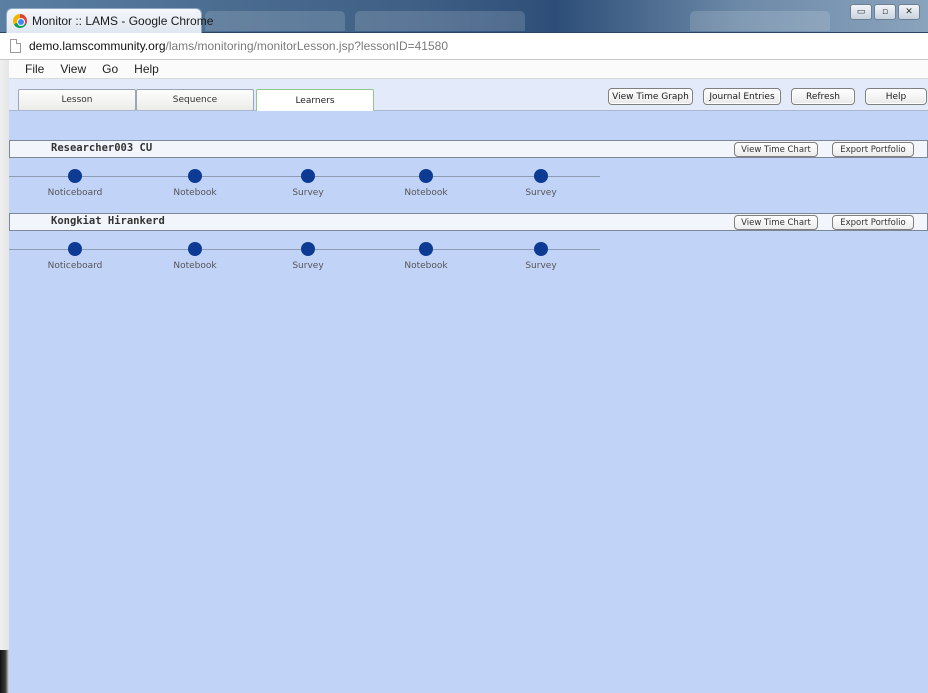 The height and width of the screenshot is (693, 928). Describe the element at coordinates (650, 96) in the screenshot. I see `view-time-graph-button: View Time Graph` at that location.